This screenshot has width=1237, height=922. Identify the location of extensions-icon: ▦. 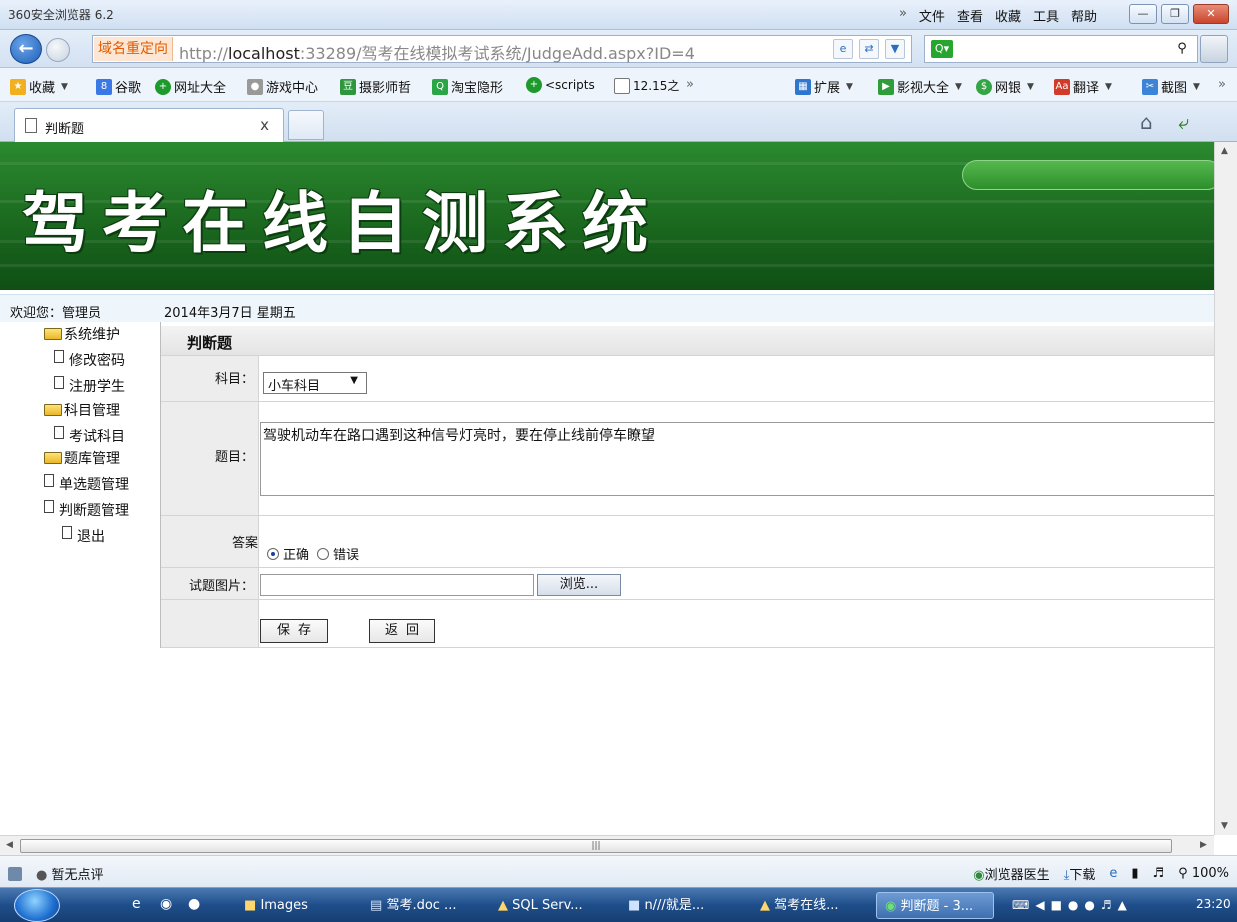
(803, 86).